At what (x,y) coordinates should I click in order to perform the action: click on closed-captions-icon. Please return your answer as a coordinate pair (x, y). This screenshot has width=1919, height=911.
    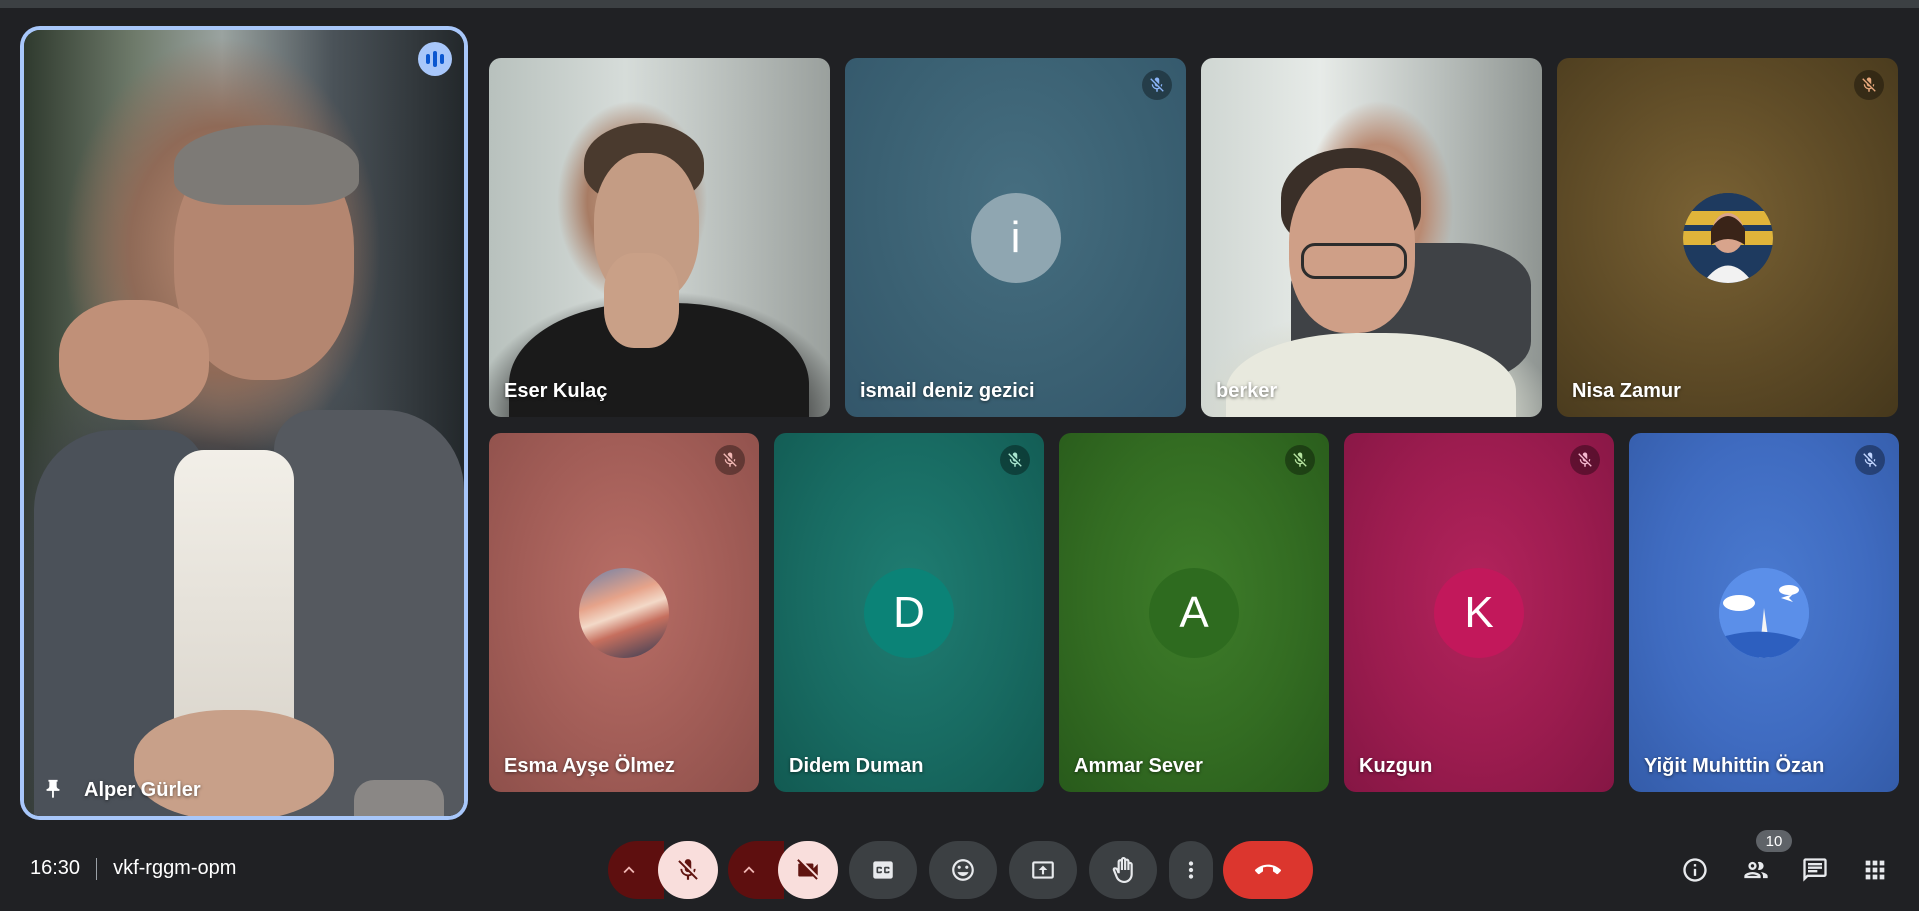
    Looking at the image, I should click on (883, 870).